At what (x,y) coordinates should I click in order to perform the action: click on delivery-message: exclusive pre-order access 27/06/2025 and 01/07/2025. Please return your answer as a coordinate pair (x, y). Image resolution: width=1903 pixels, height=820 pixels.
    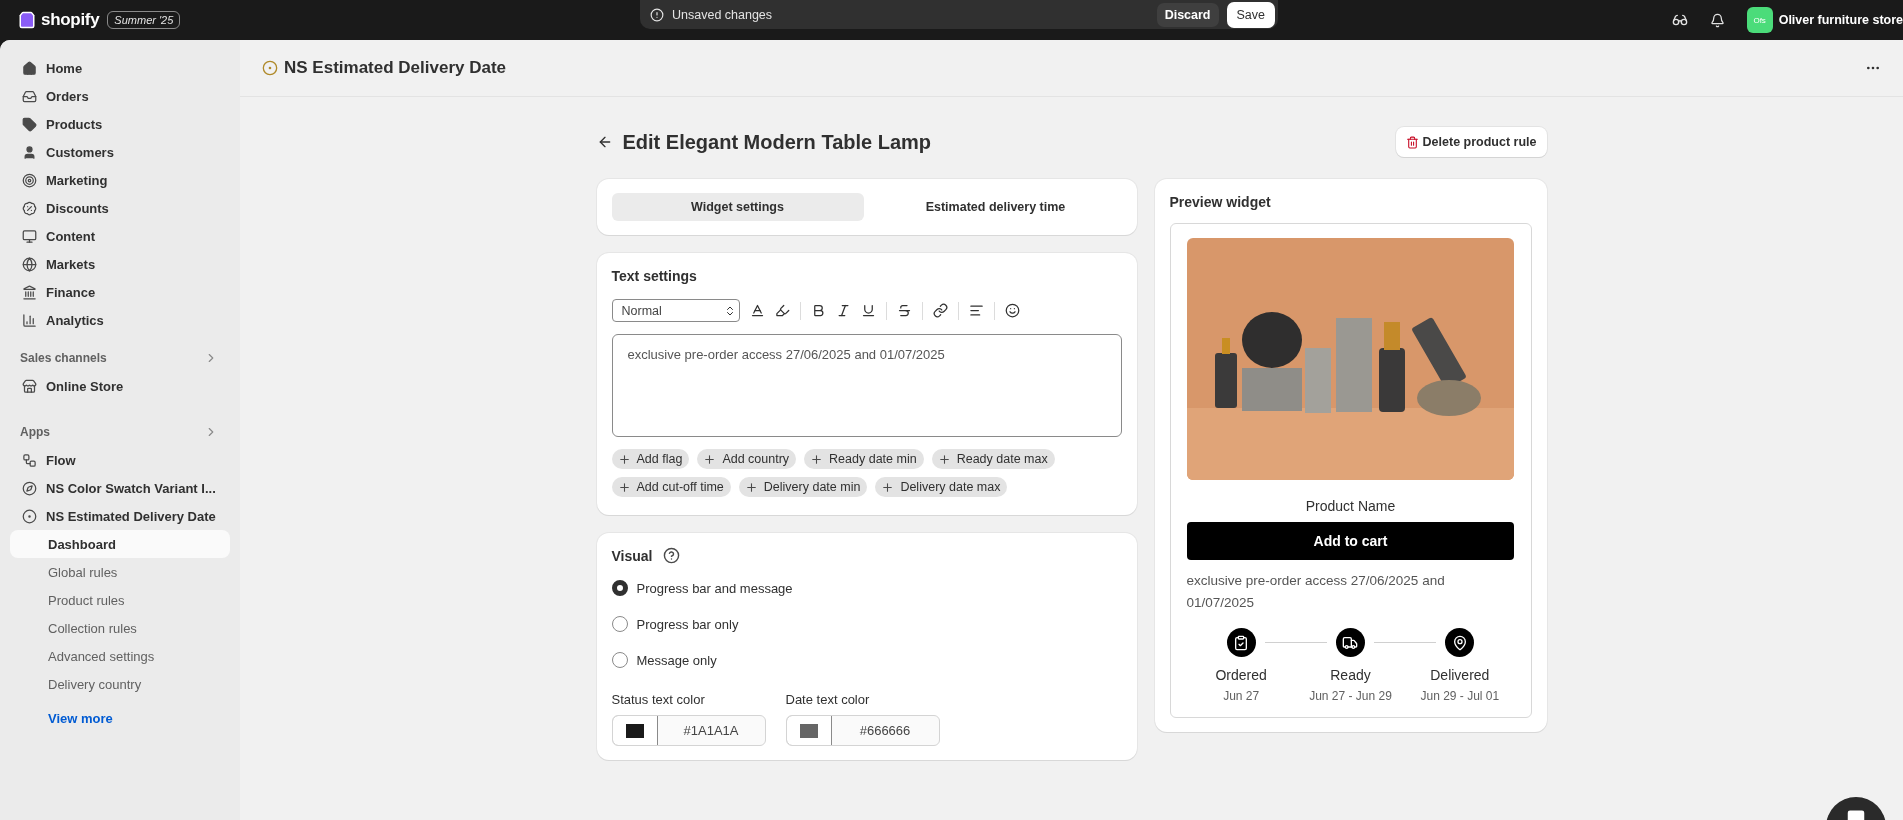
    Looking at the image, I should click on (1316, 592).